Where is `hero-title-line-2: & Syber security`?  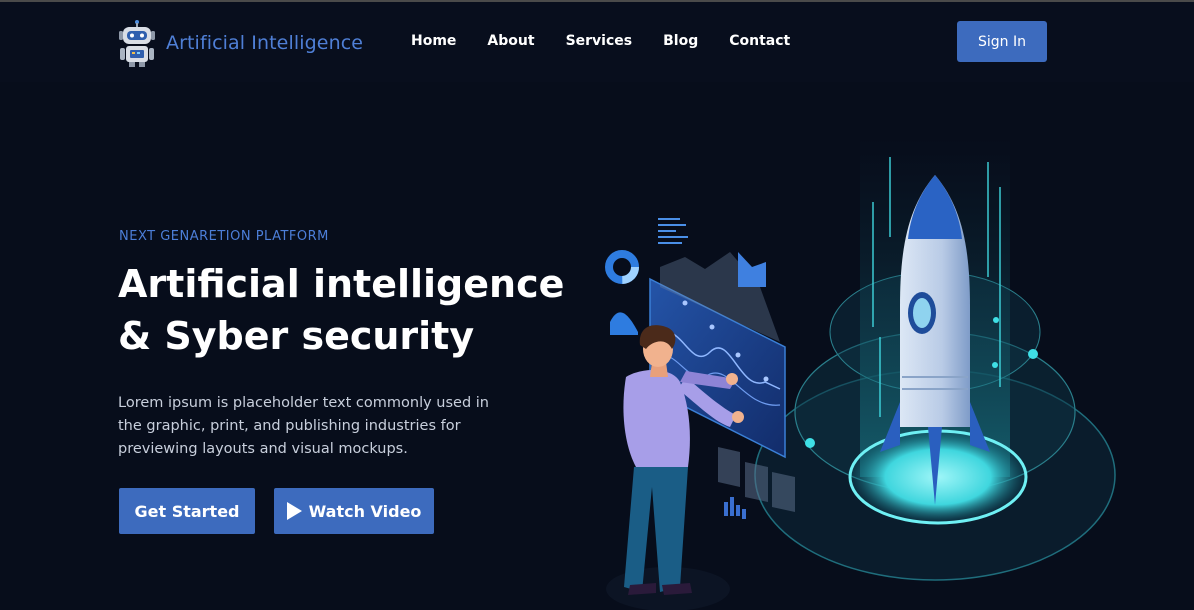 hero-title-line-2: & Syber security is located at coordinates (296, 336).